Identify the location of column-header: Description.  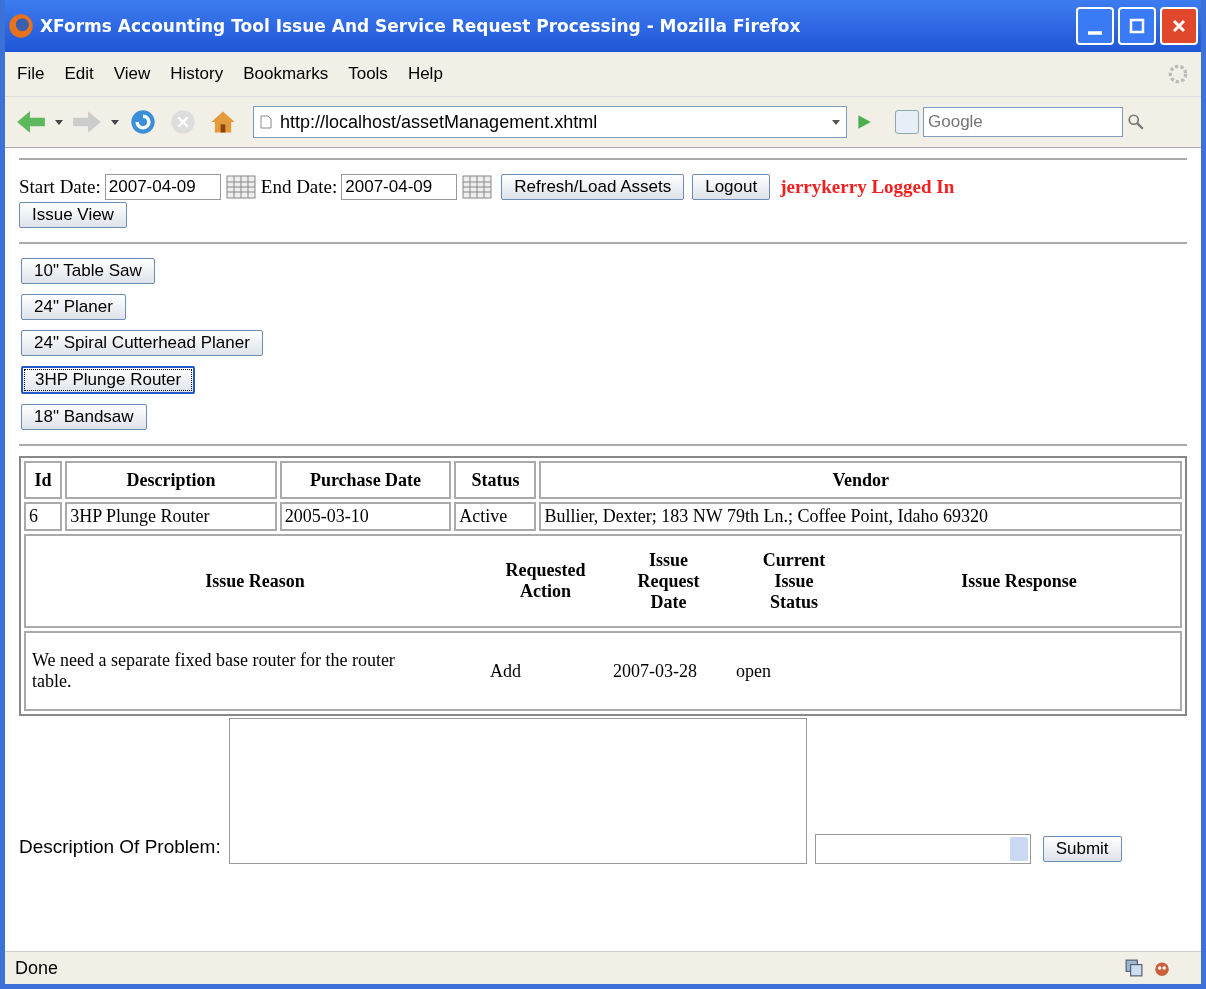
(171, 480).